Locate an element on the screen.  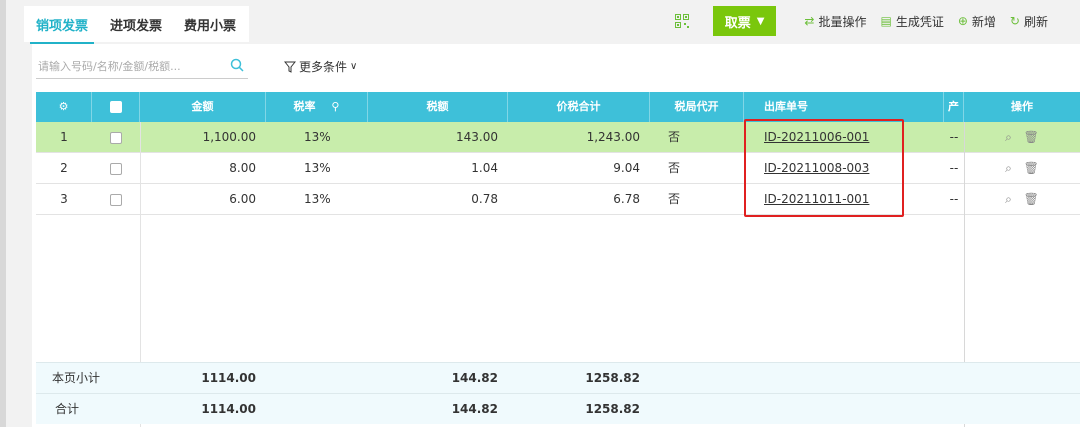
header-tax-rate-label: 税率 is located at coordinates (304, 106).